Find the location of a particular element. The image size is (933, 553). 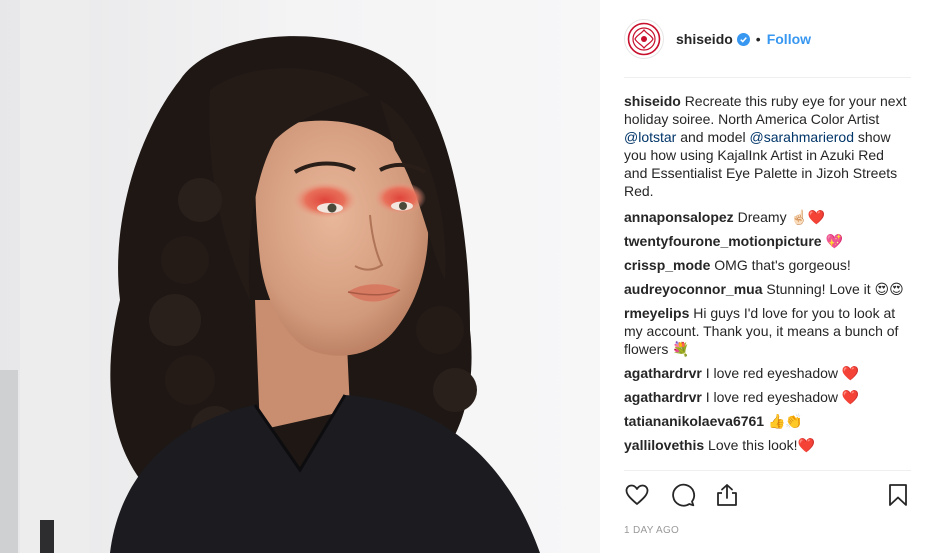

action-bar is located at coordinates (767, 495).